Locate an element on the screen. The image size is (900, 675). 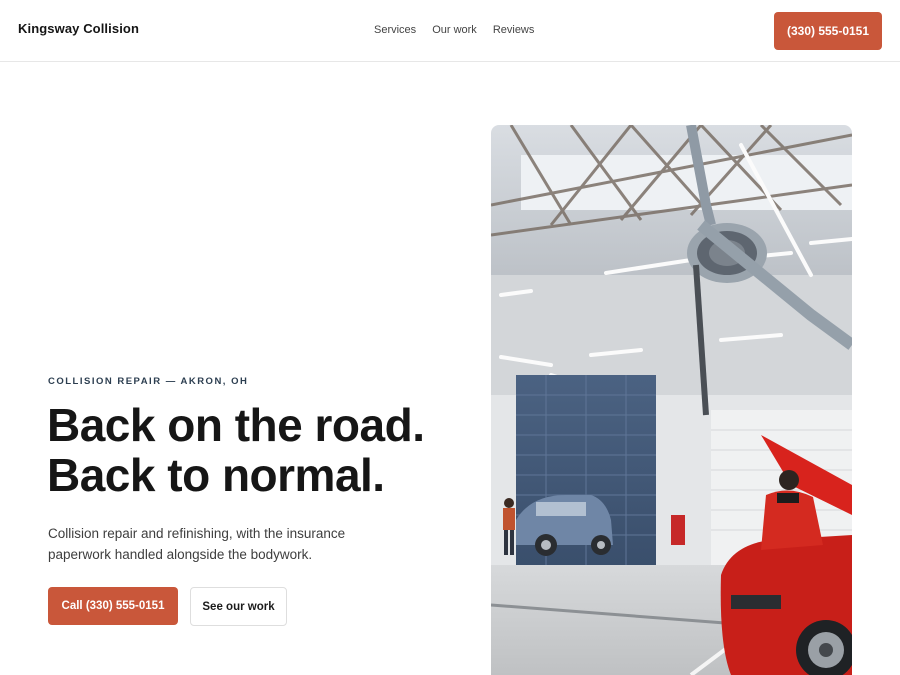
main-nav: Services Our work Reviews is located at coordinates (454, 30).